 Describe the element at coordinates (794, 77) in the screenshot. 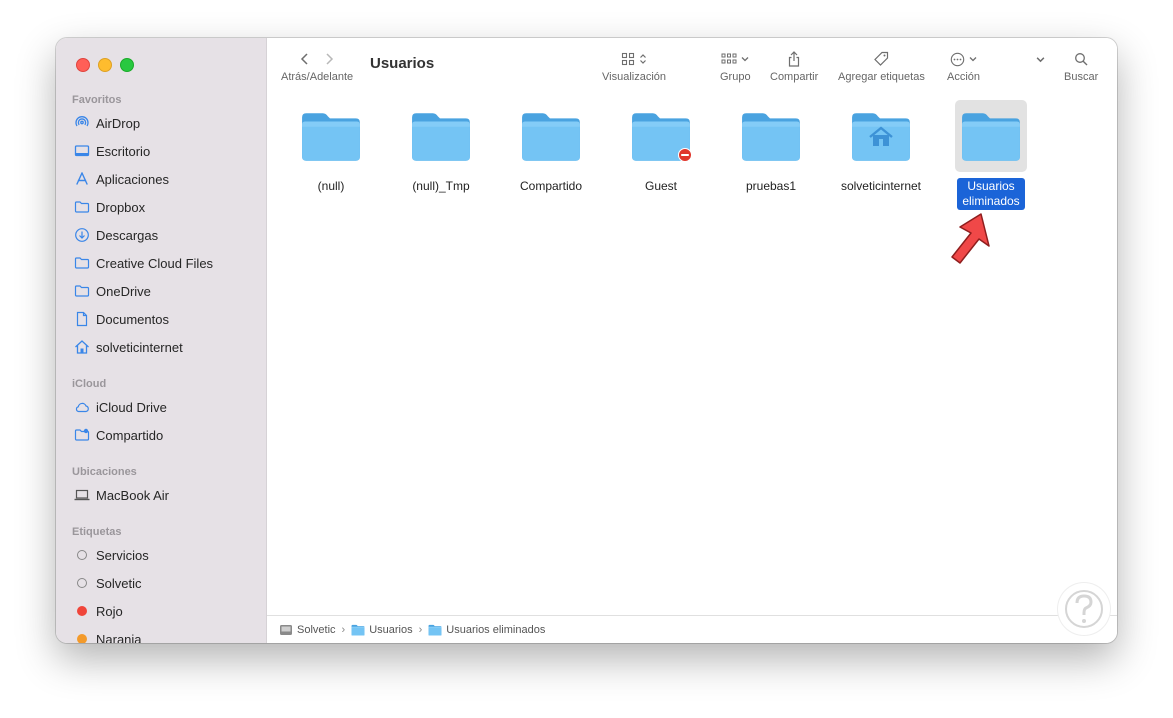

I see `share-label: Compartir` at that location.